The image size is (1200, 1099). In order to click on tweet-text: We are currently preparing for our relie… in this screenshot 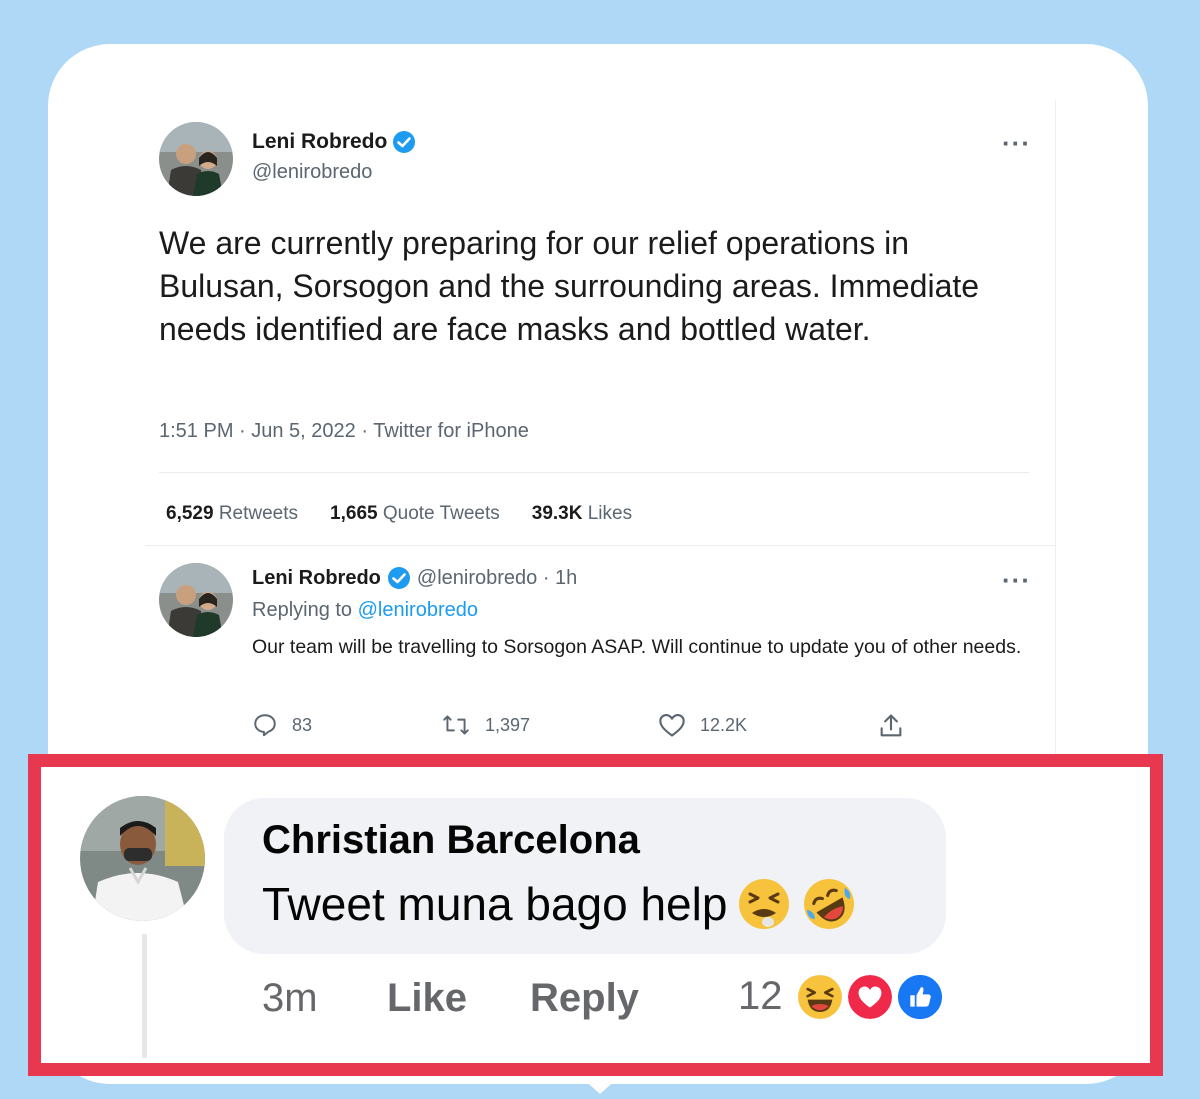, I will do `click(569, 286)`.